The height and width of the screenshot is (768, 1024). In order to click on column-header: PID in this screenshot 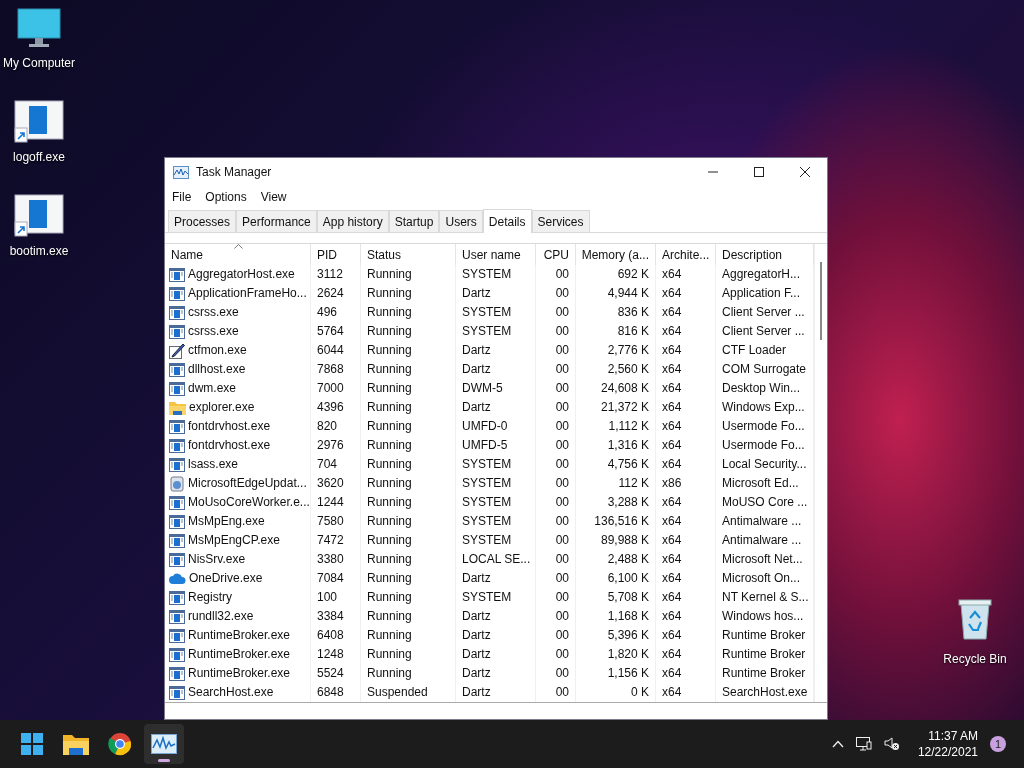, I will do `click(336, 254)`.